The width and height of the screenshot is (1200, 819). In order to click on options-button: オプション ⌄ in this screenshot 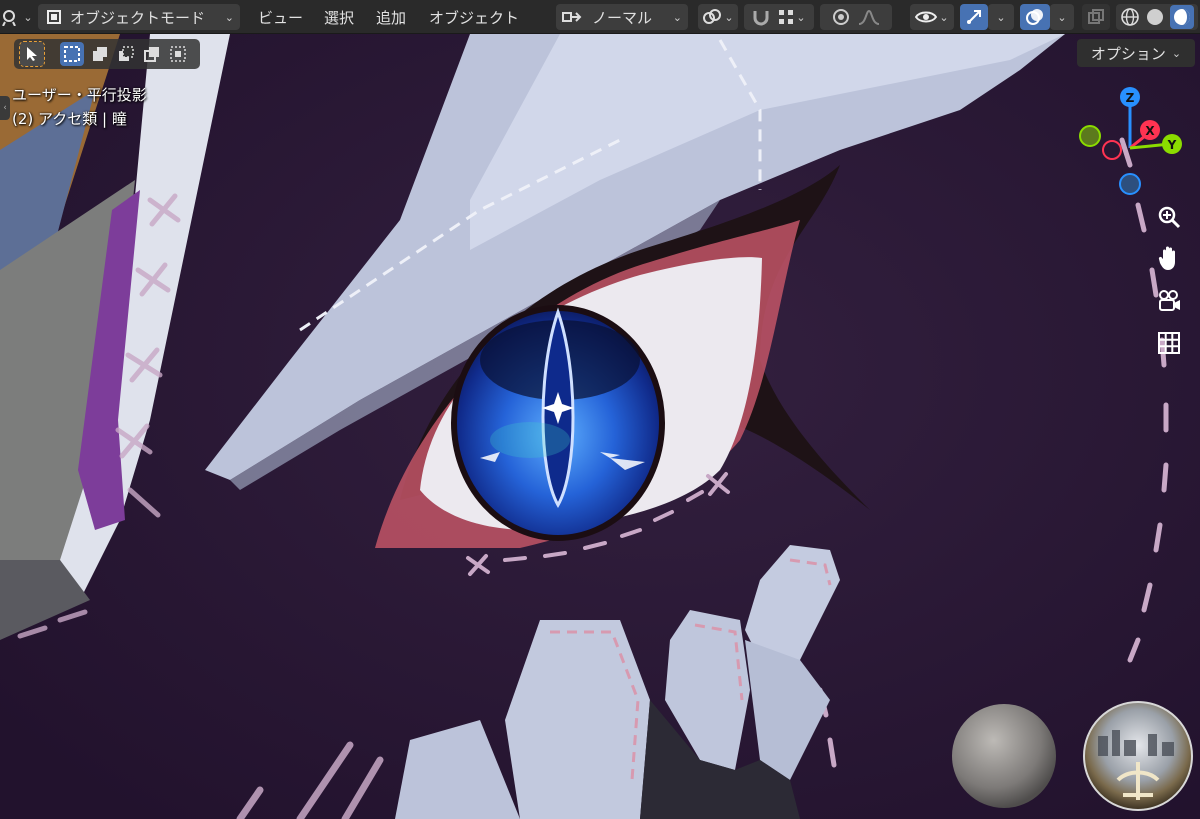, I will do `click(1136, 53)`.